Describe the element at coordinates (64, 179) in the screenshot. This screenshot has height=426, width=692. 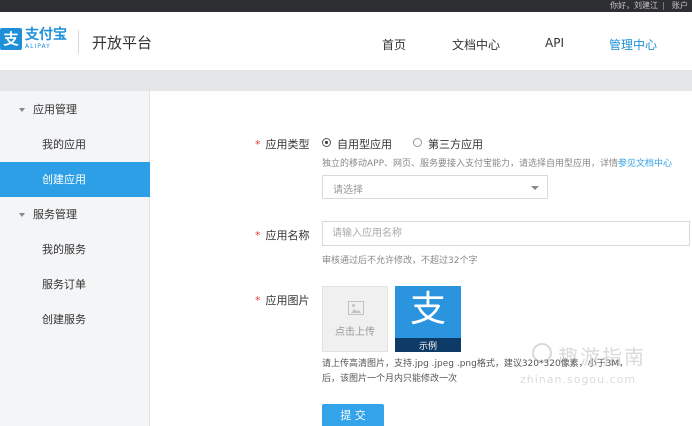
I see `sidebar-item-label: 创建应用` at that location.